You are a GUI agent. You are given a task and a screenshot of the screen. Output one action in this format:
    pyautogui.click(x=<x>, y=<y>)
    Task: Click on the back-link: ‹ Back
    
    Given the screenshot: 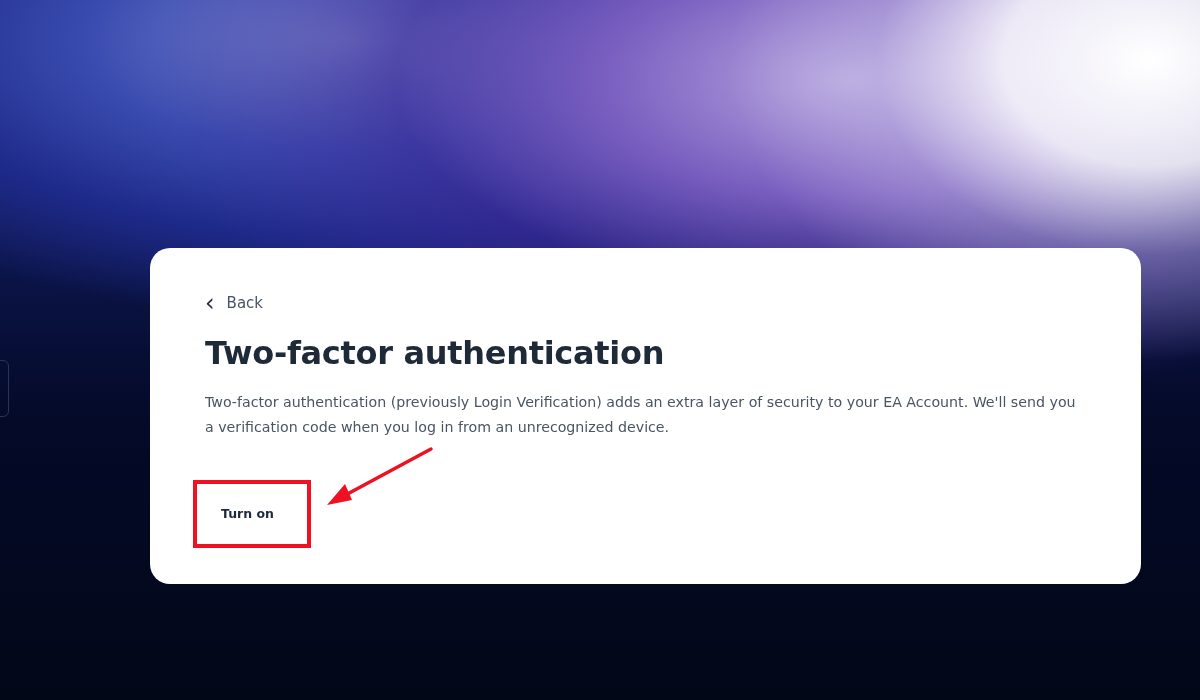 What is the action you would take?
    pyautogui.click(x=234, y=303)
    